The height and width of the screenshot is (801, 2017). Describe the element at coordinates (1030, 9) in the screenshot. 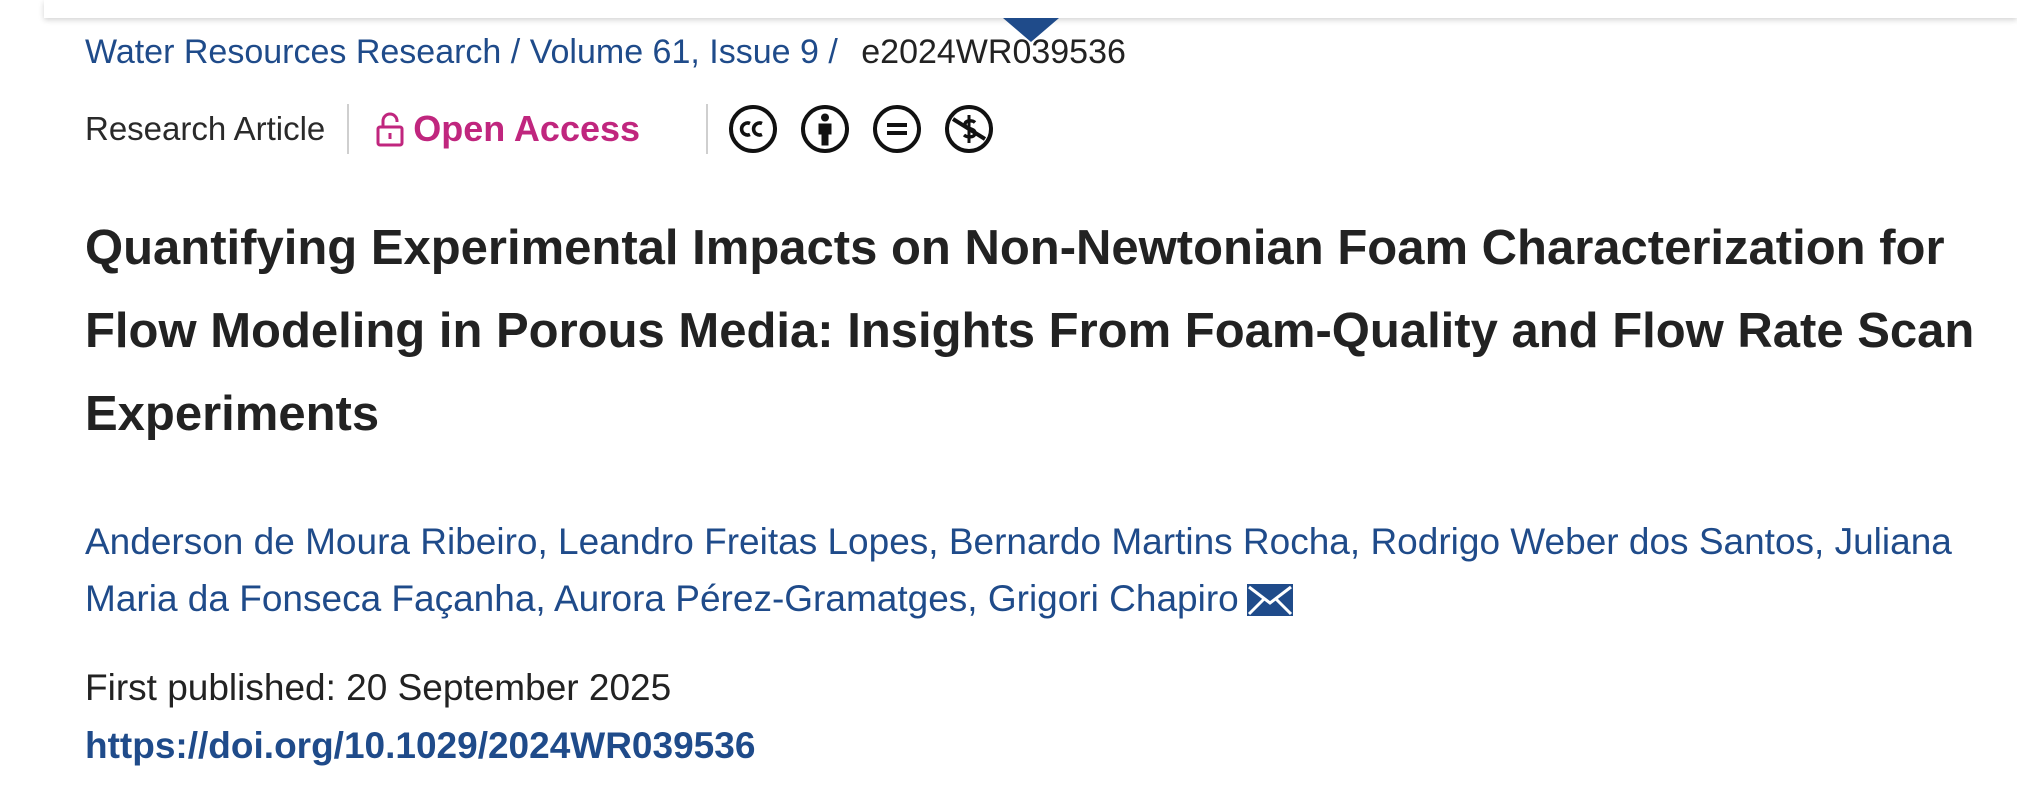

I see `header-bar-edge` at that location.